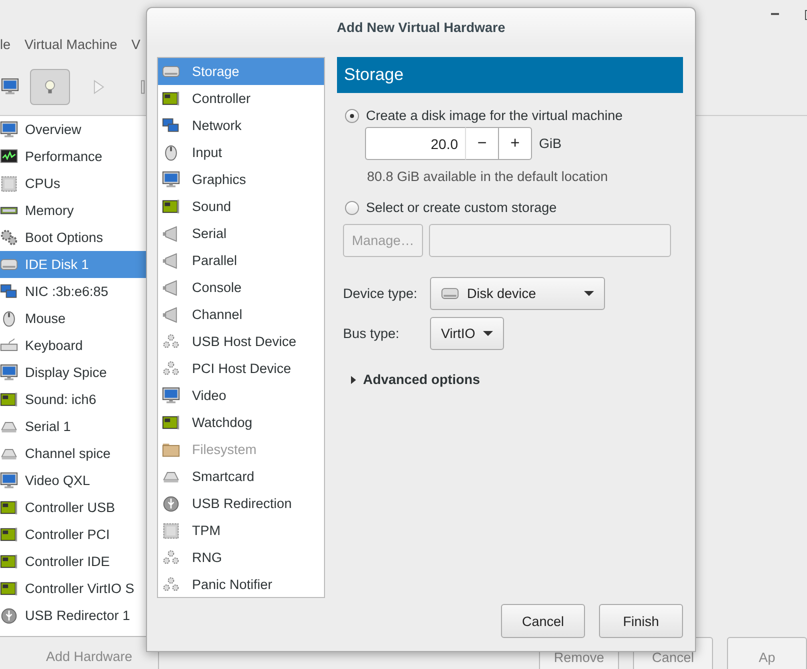 This screenshot has width=807, height=669. What do you see at coordinates (510, 75) in the screenshot?
I see `section-header: Storage` at bounding box center [510, 75].